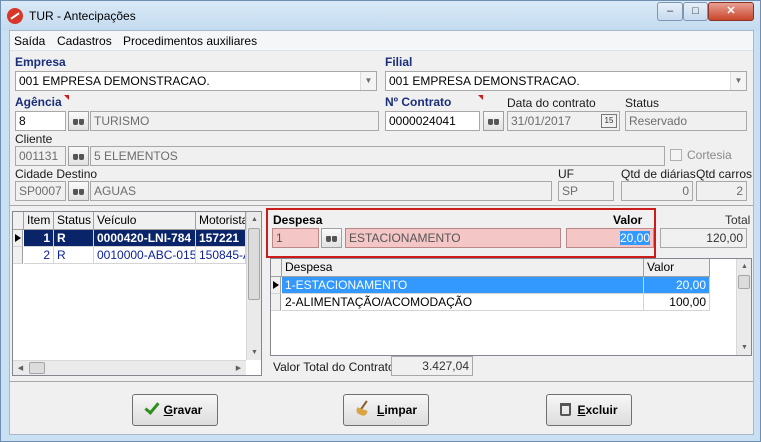 The image size is (761, 442). What do you see at coordinates (234, 121) in the screenshot?
I see `agencia-name-field: TURISMO` at bounding box center [234, 121].